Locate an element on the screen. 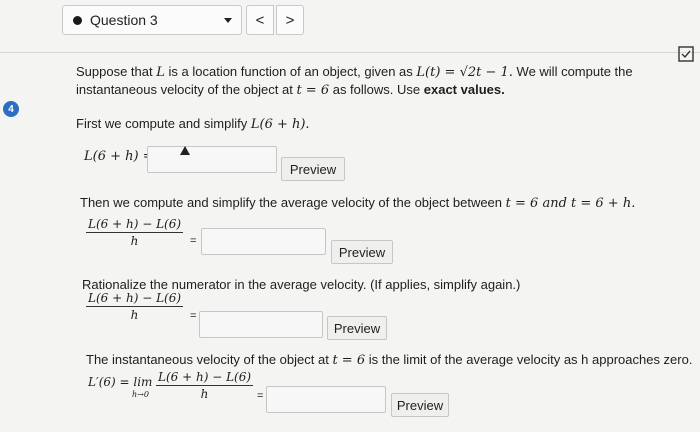  status-dot-icon is located at coordinates (77, 20).